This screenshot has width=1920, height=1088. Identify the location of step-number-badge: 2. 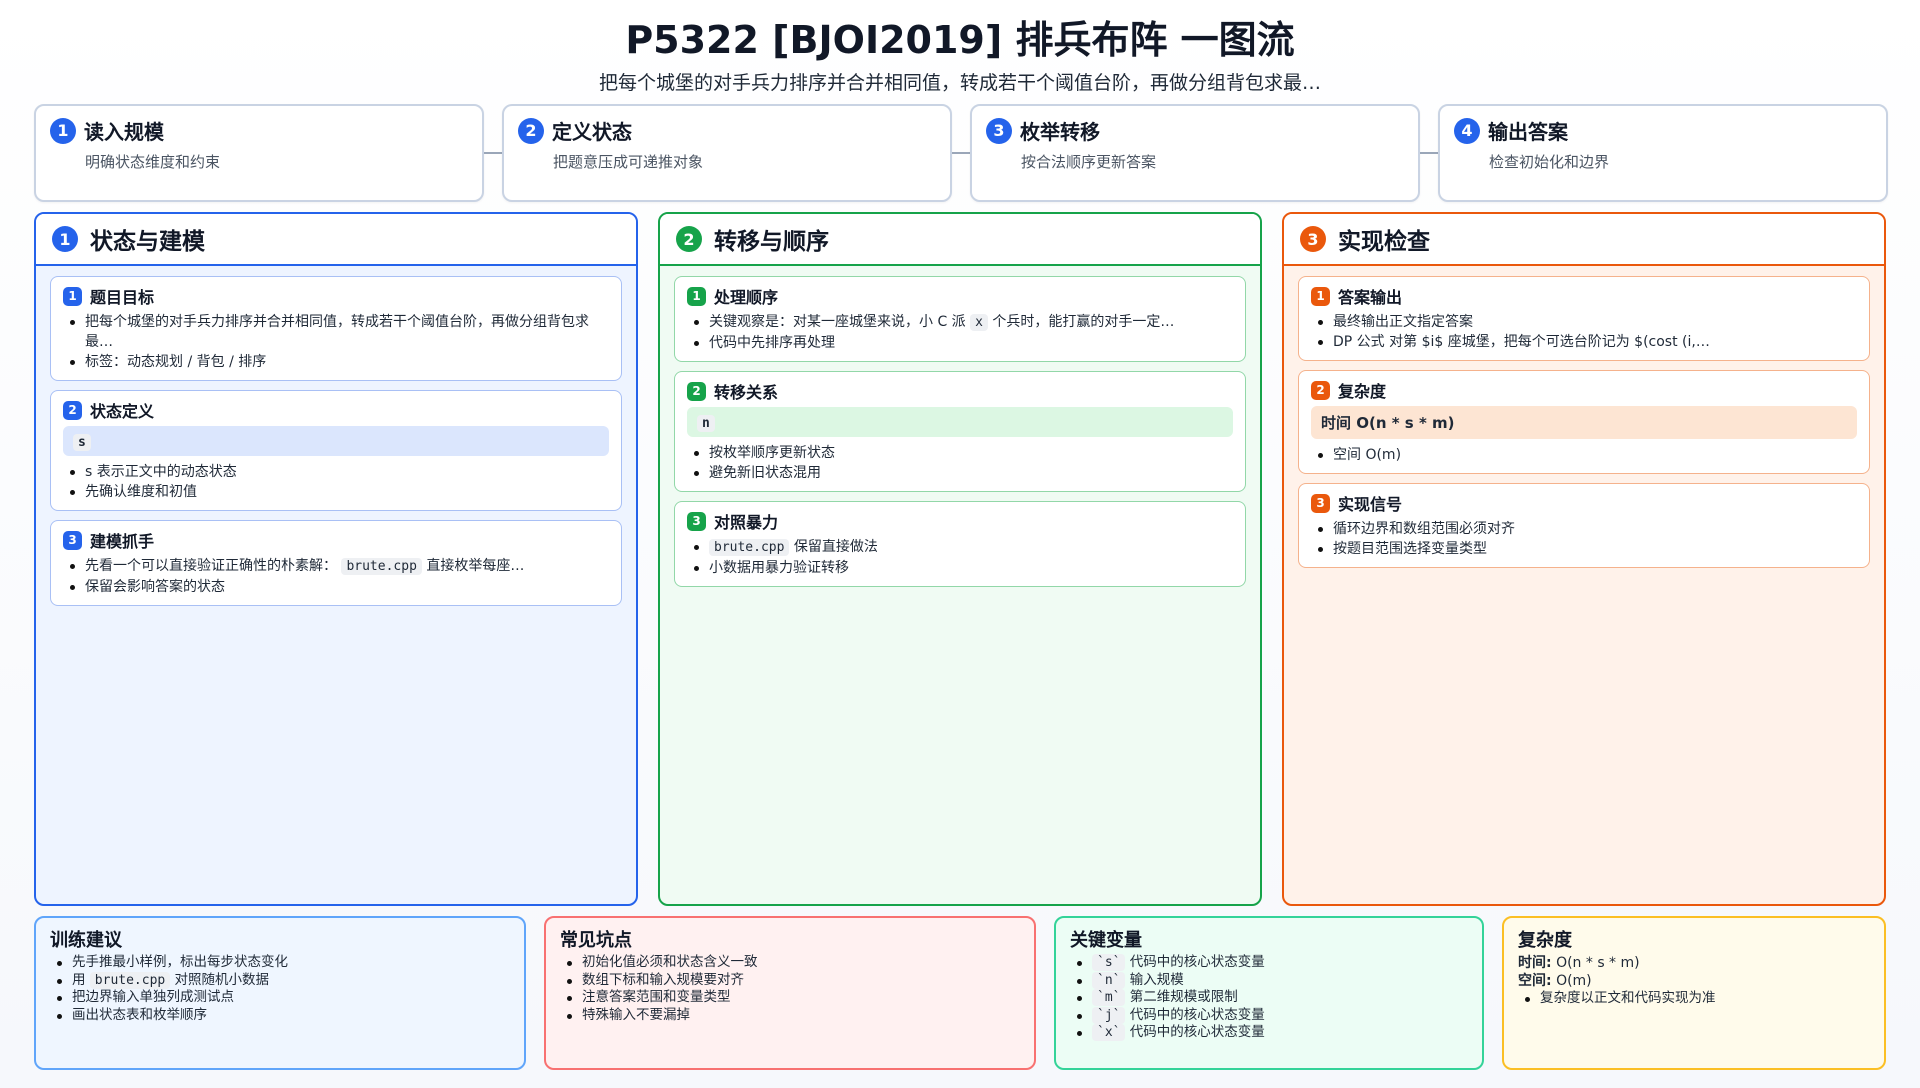
(531, 130).